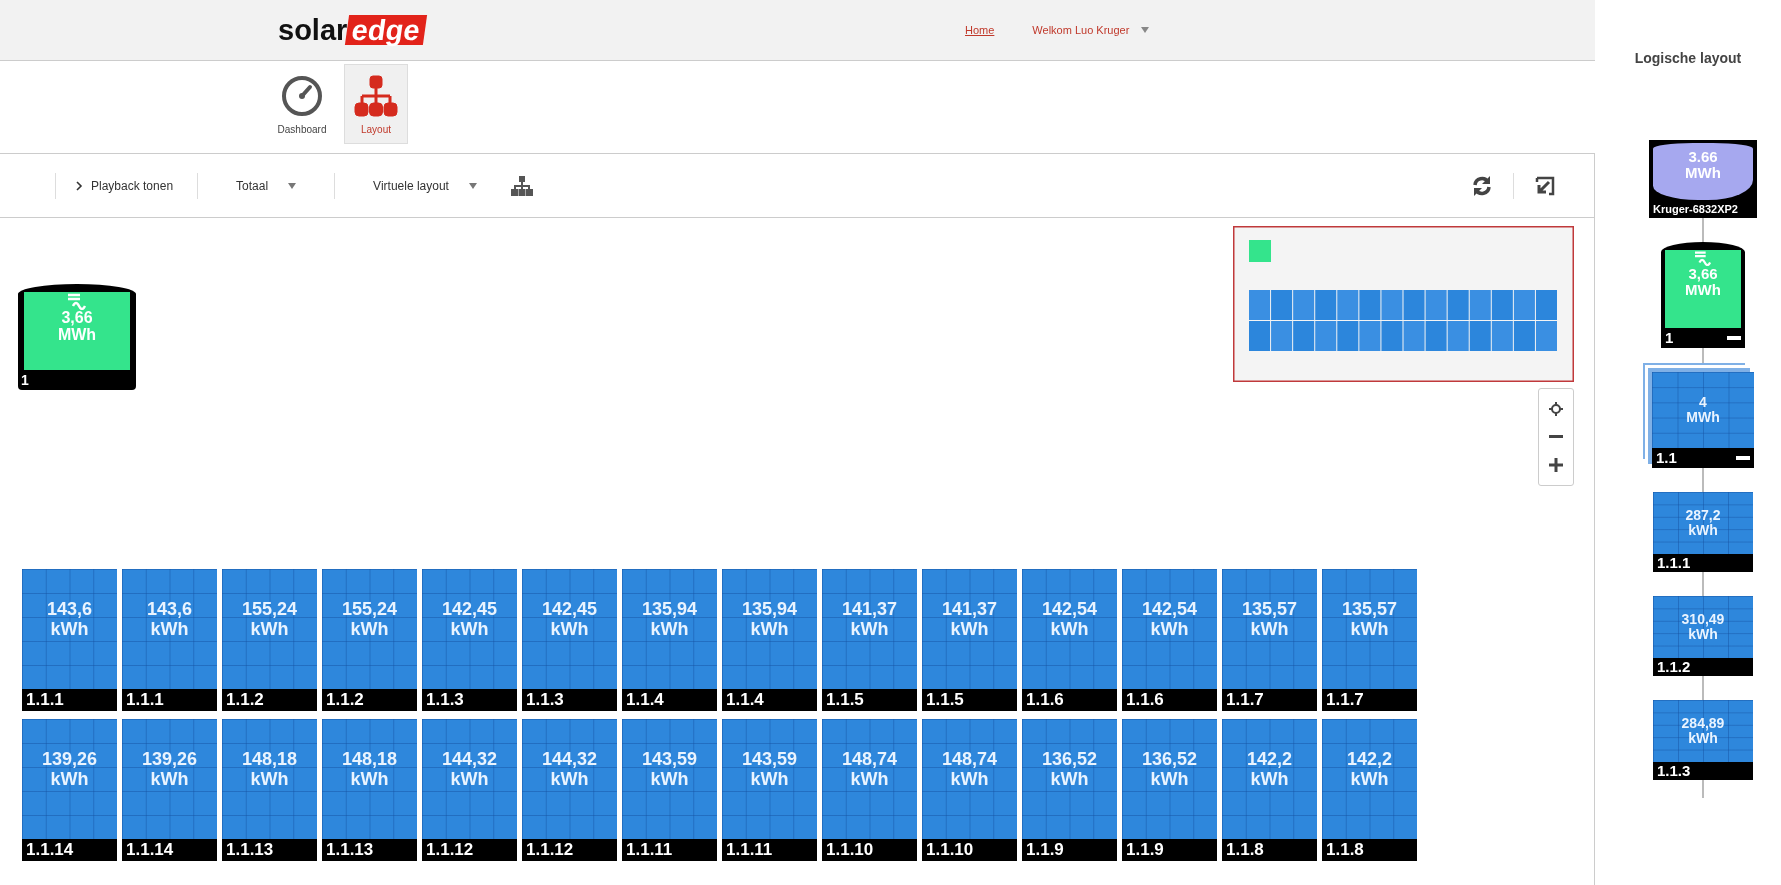  Describe the element at coordinates (969, 700) in the screenshot. I see `panel-id-label: 1.1.5` at that location.